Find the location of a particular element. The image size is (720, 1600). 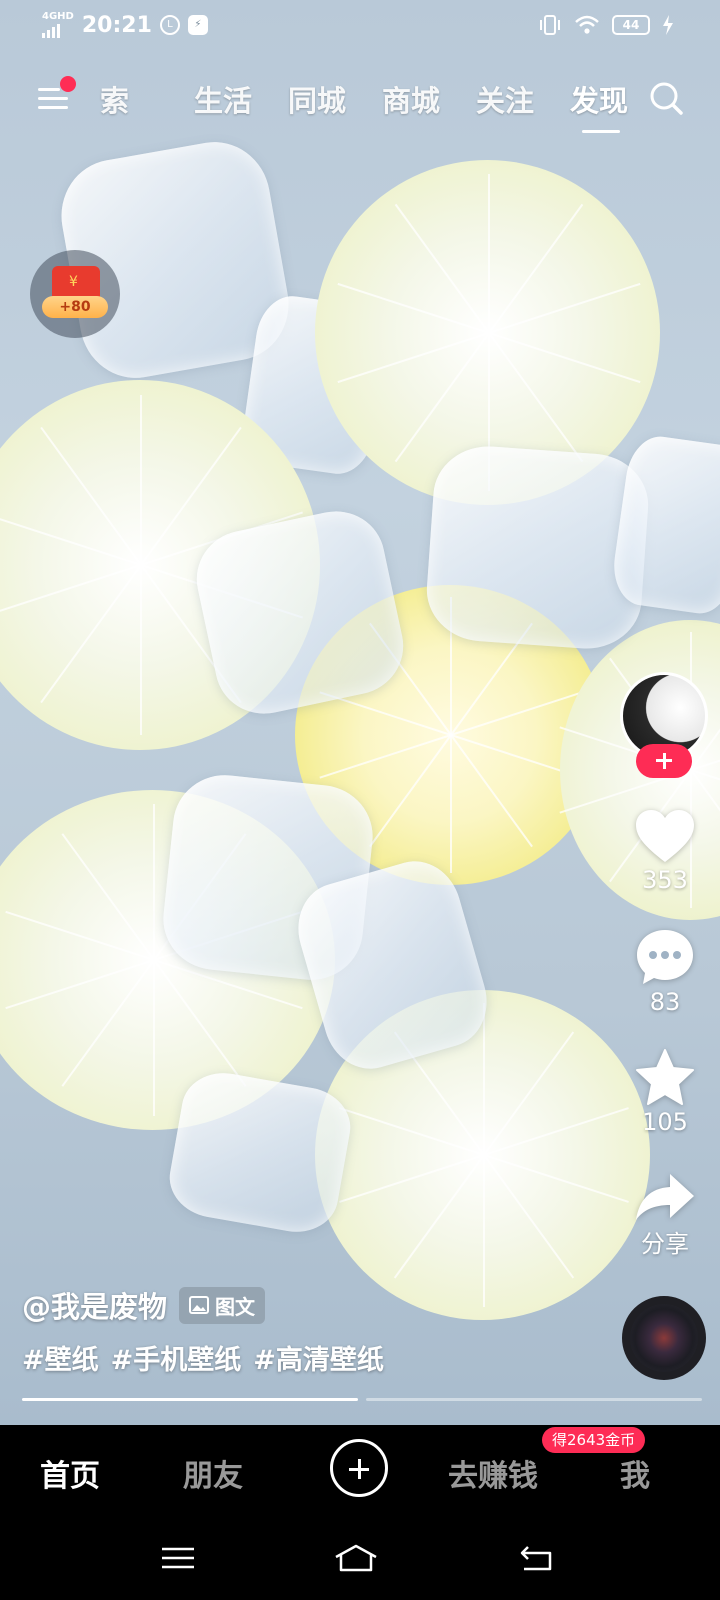

hashtag: #壁纸 is located at coordinates (60, 1357).